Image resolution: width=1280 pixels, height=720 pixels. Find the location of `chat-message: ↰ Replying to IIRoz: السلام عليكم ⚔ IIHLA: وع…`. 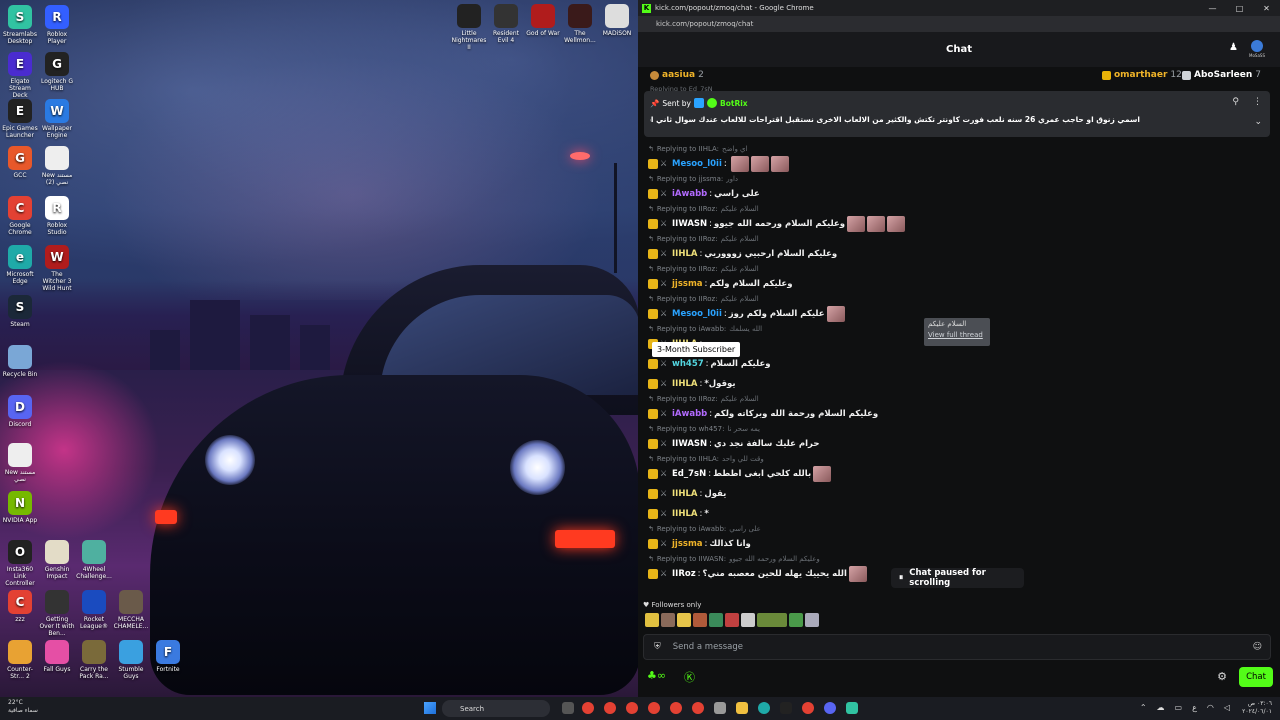

chat-message: ↰ Replying to IIRoz: السلام عليكم ⚔ IIHLA: وع… is located at coordinates (958, 249).